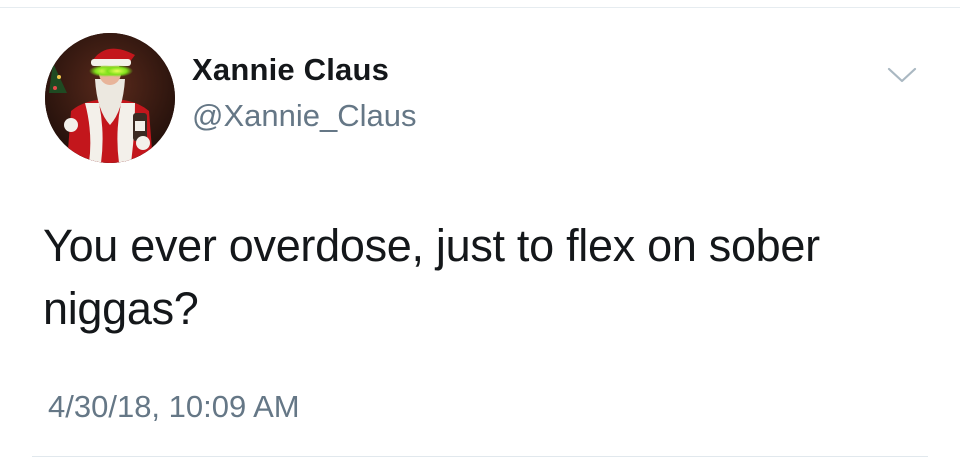 The image size is (960, 460). I want to click on avatar, so click(110, 98).